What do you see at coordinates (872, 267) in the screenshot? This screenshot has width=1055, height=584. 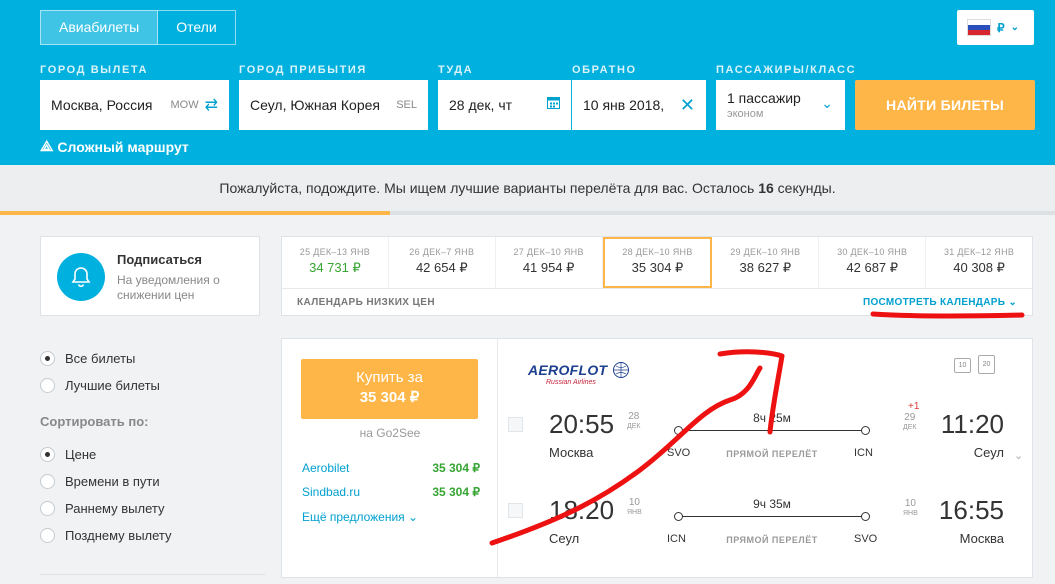 I see `calendar-price: 42 687 ₽` at bounding box center [872, 267].